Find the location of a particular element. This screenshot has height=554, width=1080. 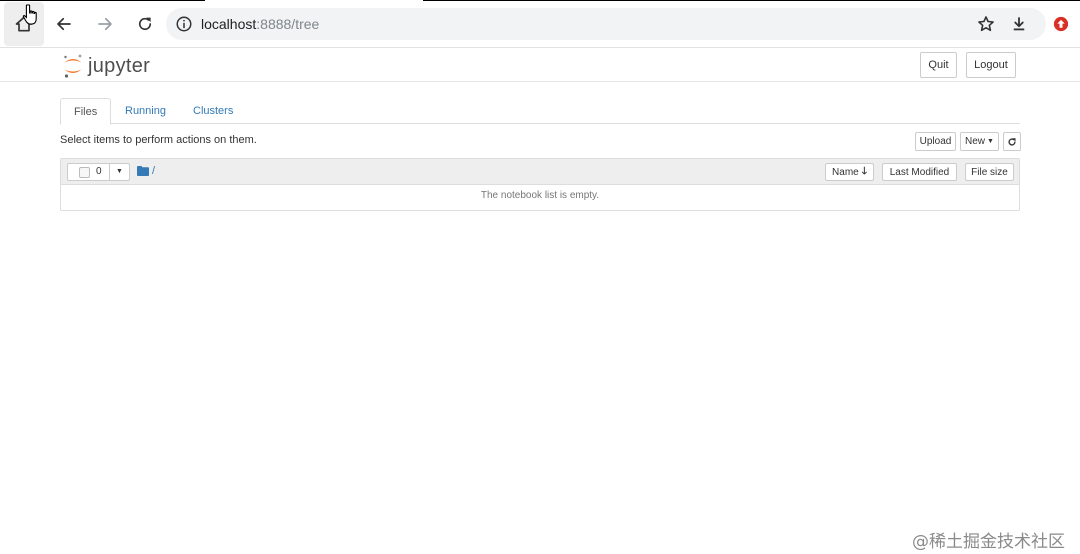

star-icon is located at coordinates (986, 24).